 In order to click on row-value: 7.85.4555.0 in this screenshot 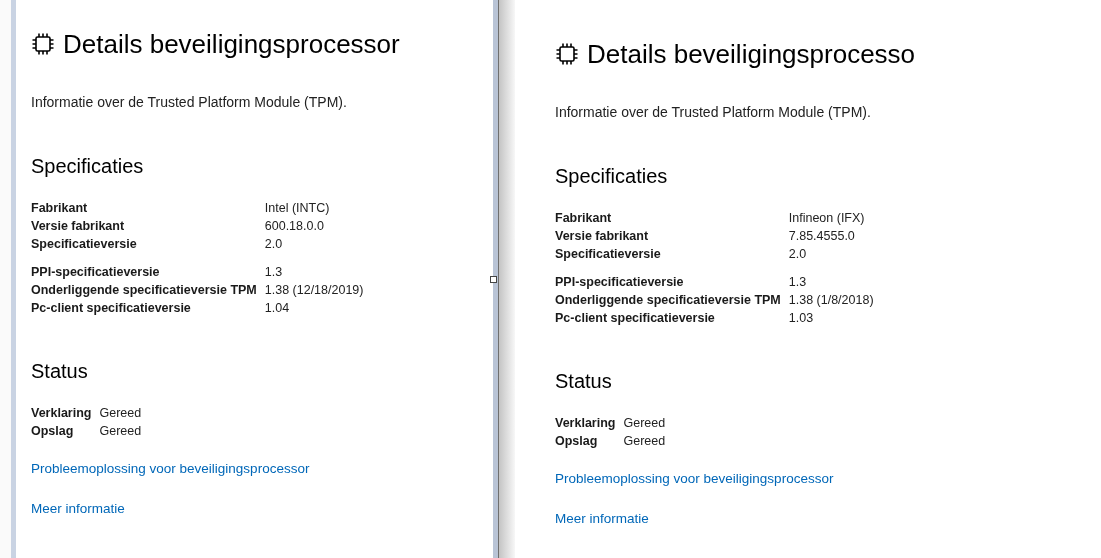, I will do `click(822, 236)`.